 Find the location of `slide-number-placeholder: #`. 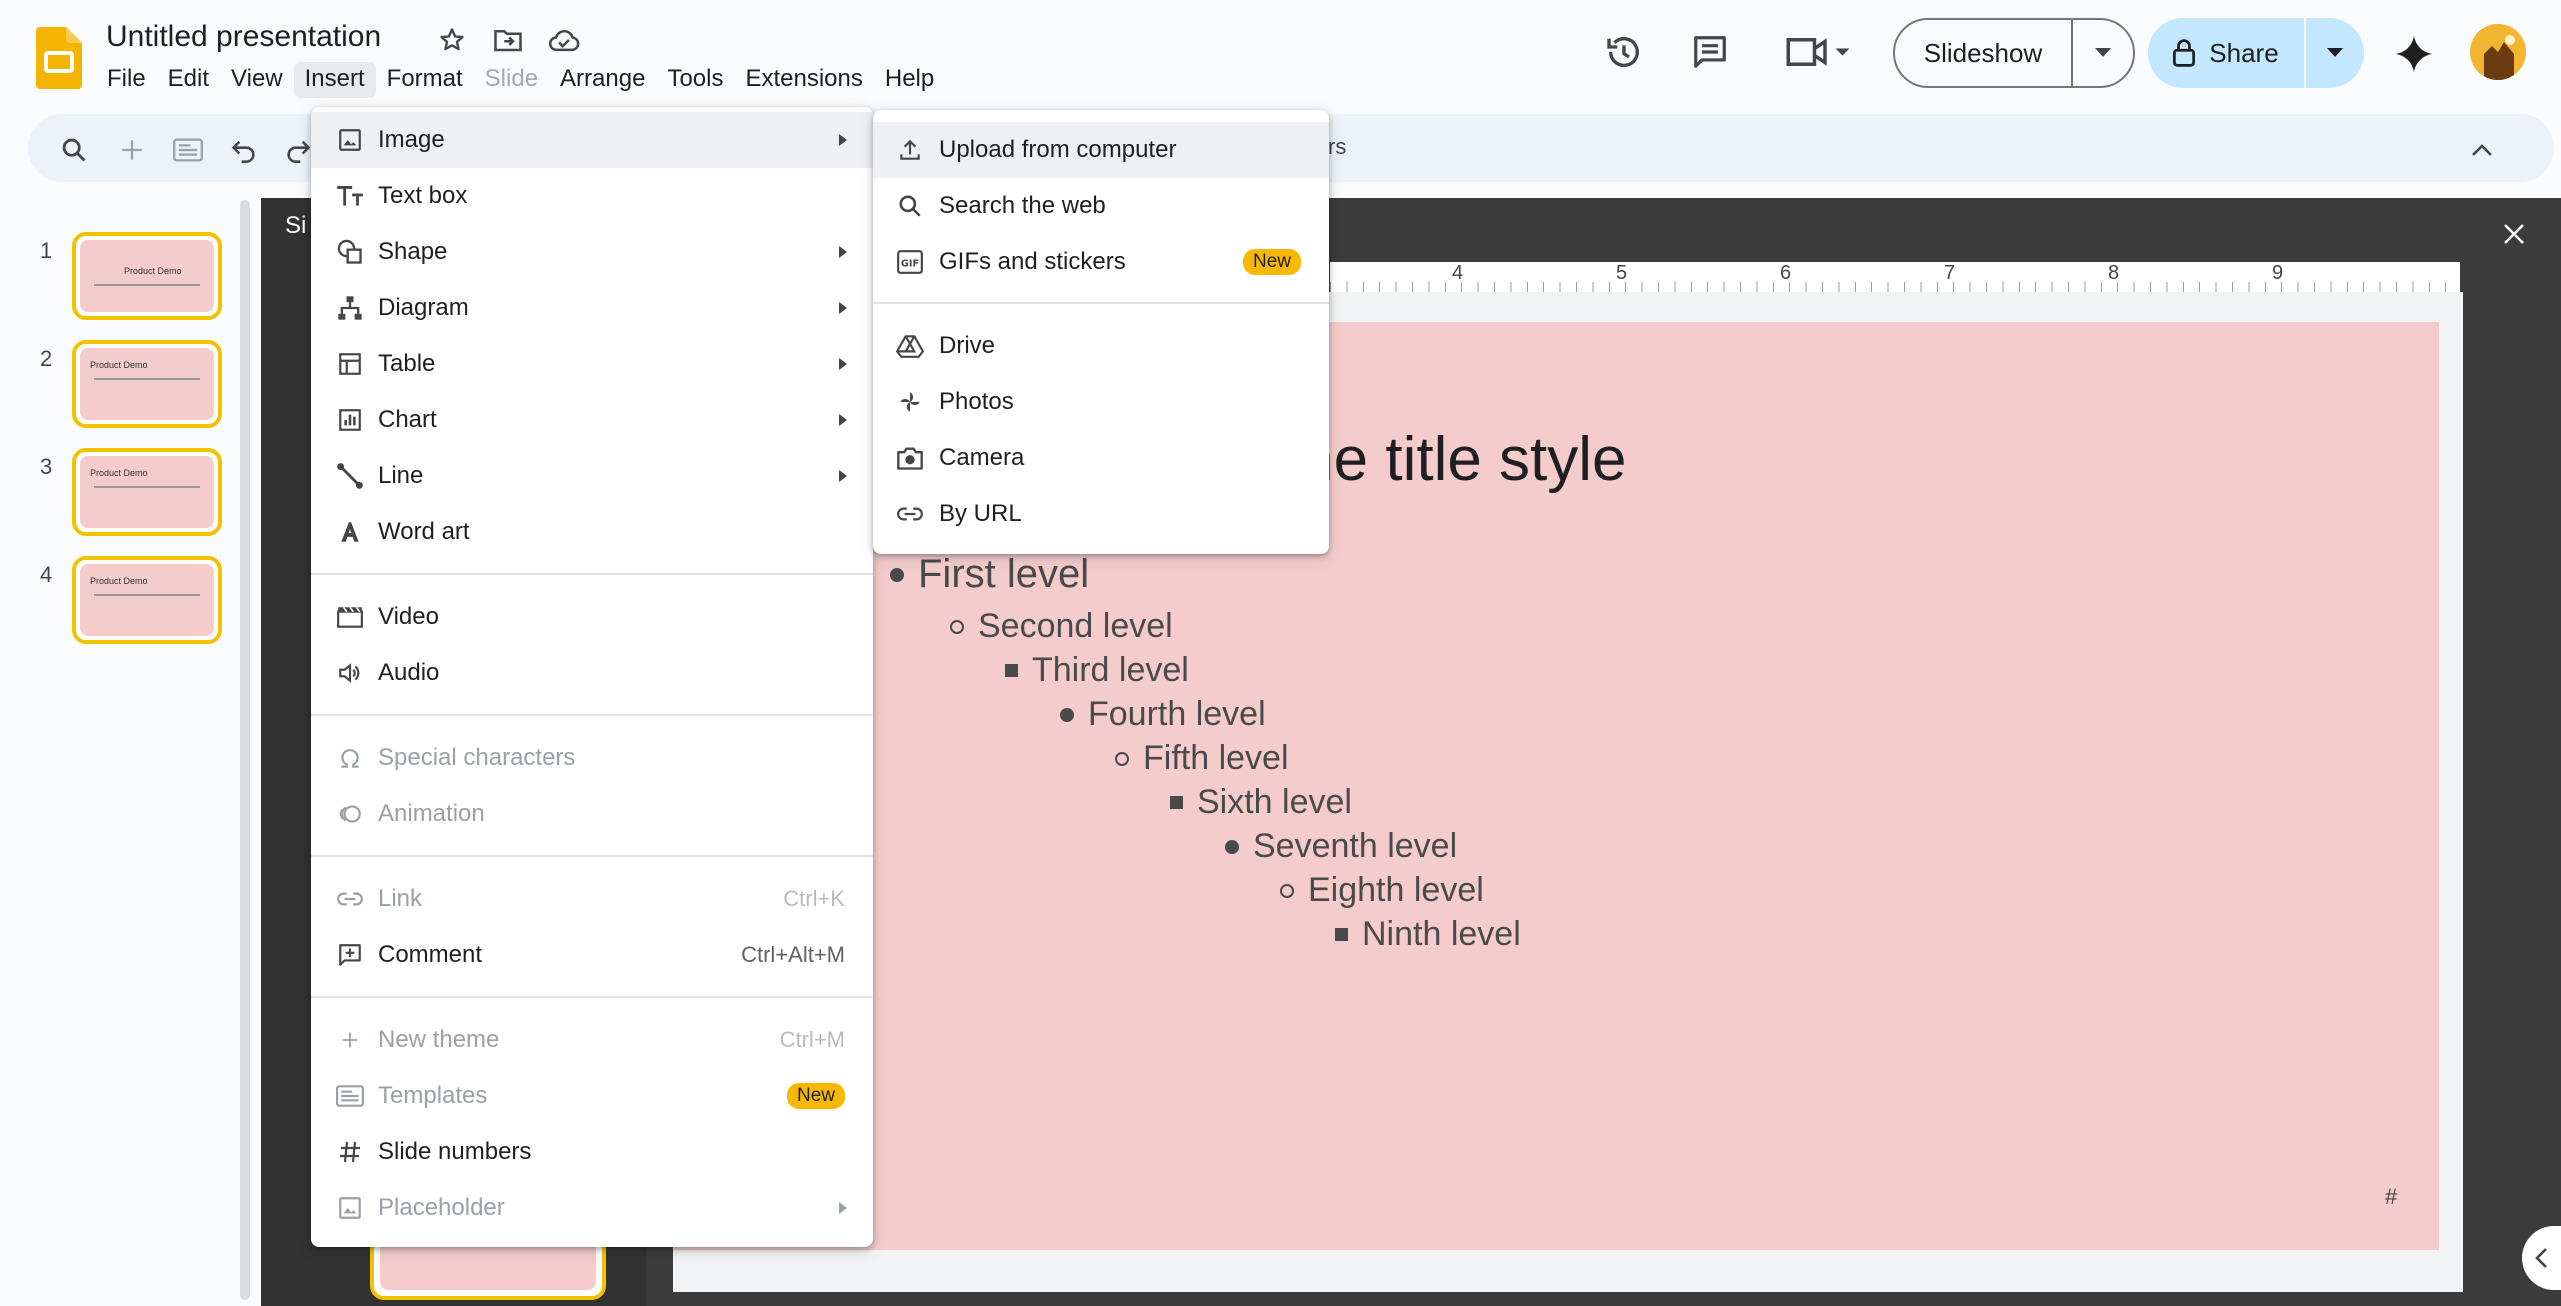

slide-number-placeholder: # is located at coordinates (2391, 1197).